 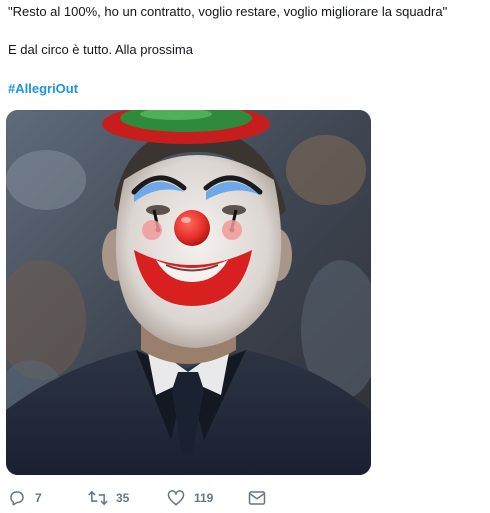 What do you see at coordinates (43, 89) in the screenshot?
I see `hashtag-link: #AllegriOut` at bounding box center [43, 89].